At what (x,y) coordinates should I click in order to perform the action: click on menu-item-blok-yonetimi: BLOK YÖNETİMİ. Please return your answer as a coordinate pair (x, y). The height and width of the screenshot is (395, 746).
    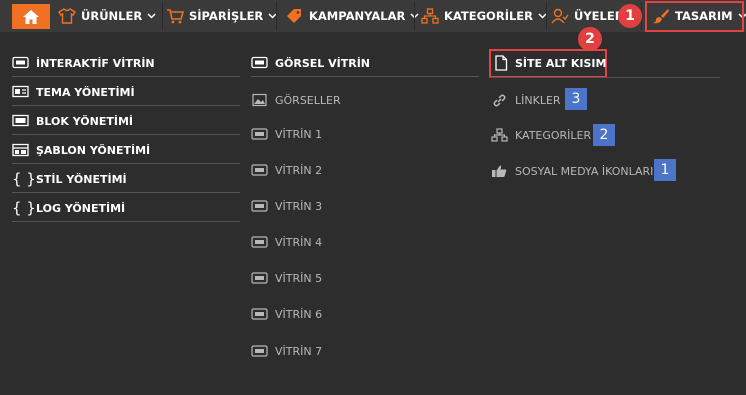
    Looking at the image, I should click on (72, 121).